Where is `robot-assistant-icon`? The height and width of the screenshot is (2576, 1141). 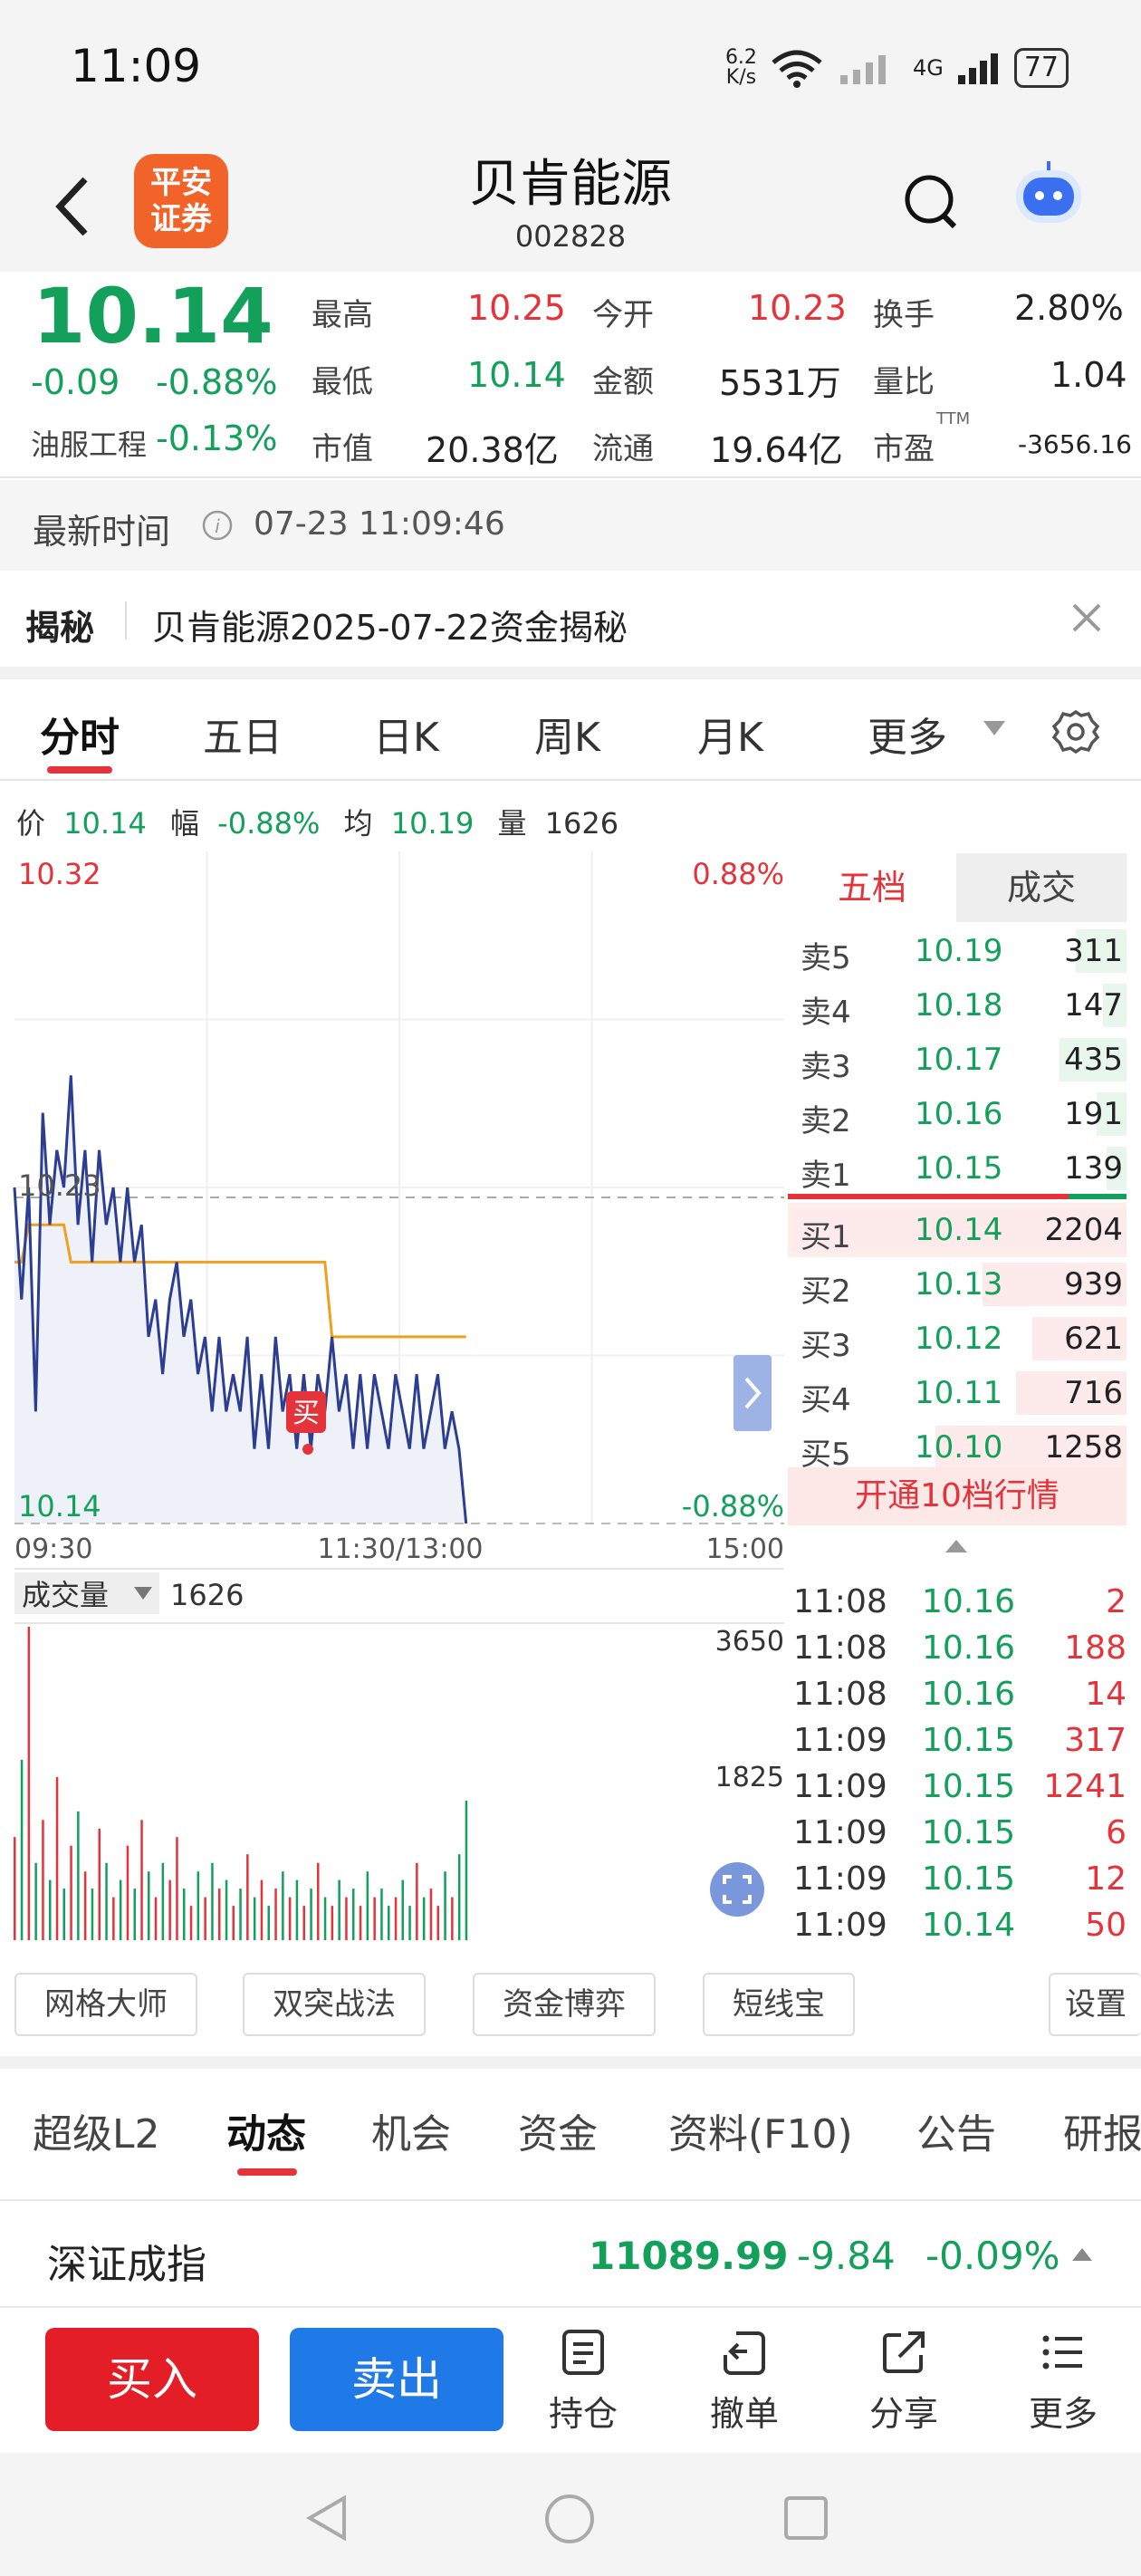 robot-assistant-icon is located at coordinates (1049, 196).